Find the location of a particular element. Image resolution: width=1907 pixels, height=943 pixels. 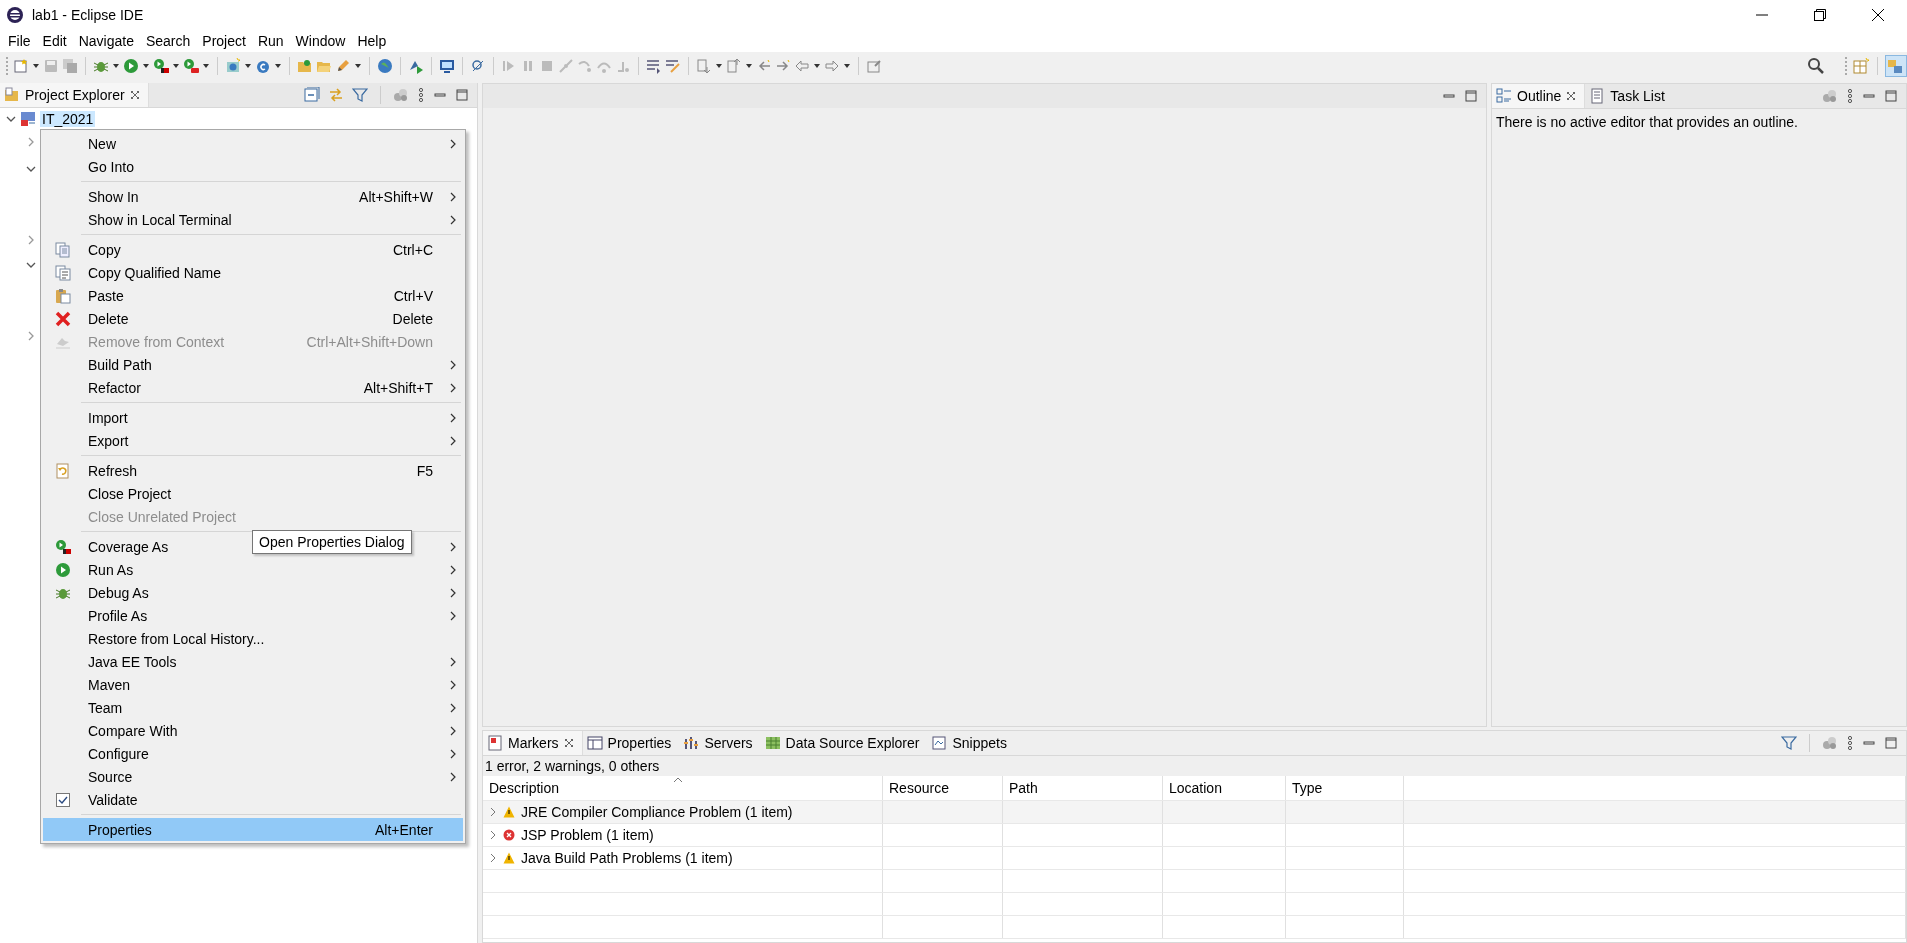

shortcut-label: Ctrl+Alt+Shift+Down is located at coordinates (369, 341).